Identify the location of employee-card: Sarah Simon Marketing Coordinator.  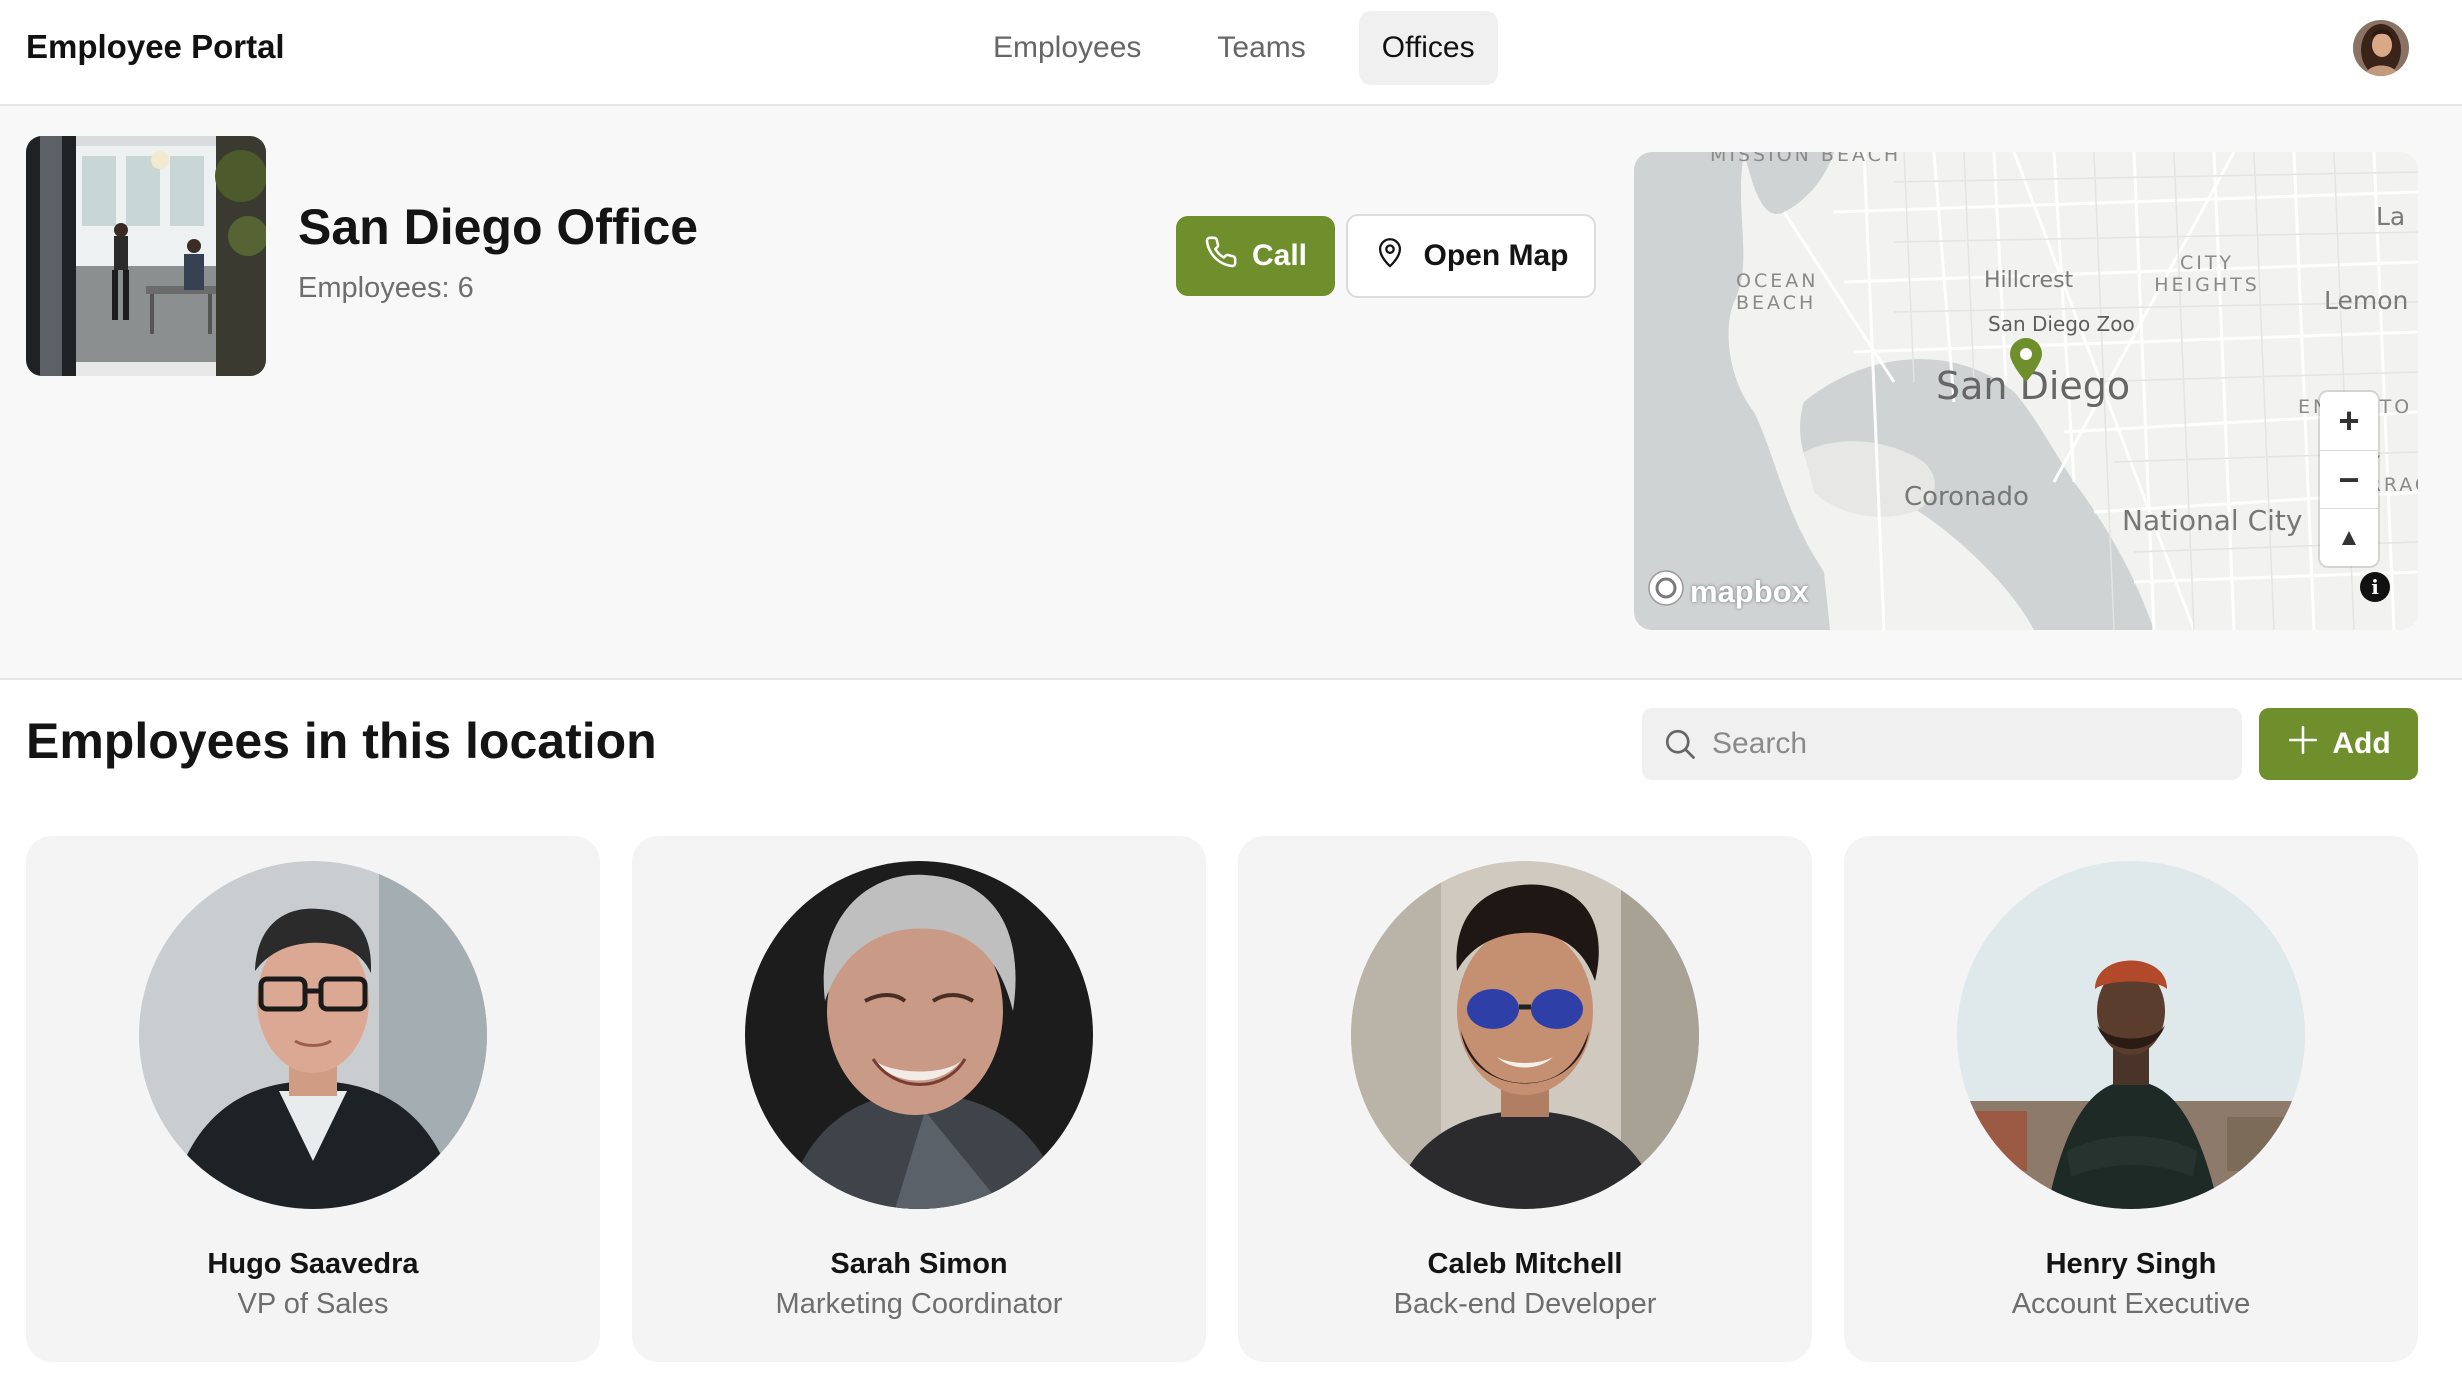
(919, 1099).